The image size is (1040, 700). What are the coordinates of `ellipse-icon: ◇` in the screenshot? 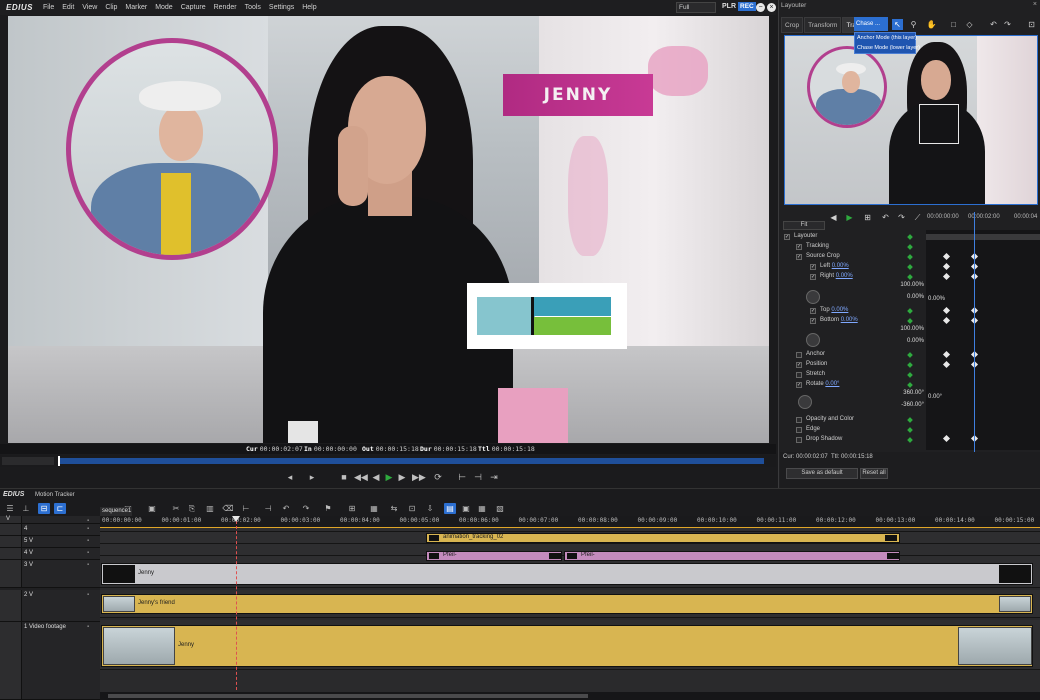 It's located at (969, 24).